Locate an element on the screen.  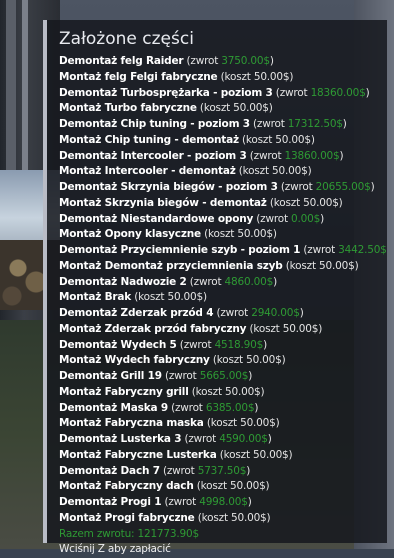
refund-amount: 4590.00$ is located at coordinates (243, 439).